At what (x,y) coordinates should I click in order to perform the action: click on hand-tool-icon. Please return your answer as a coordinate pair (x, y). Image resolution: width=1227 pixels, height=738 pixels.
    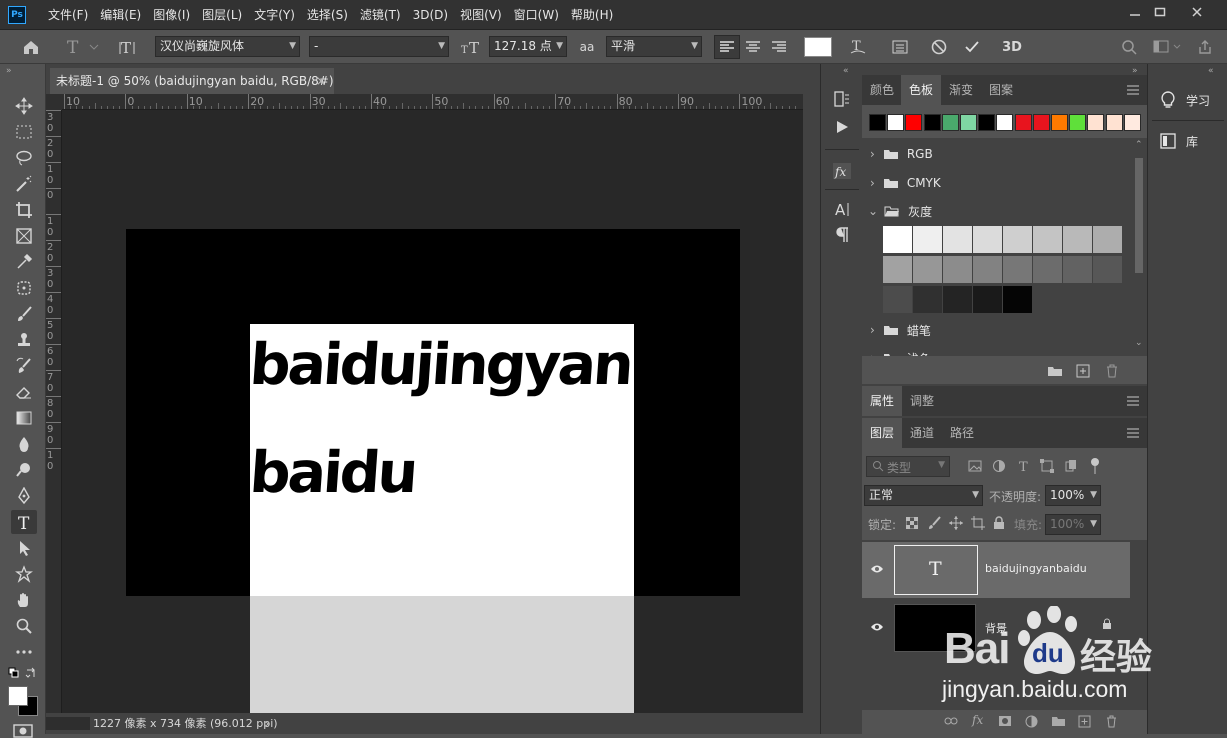
    Looking at the image, I should click on (24, 600).